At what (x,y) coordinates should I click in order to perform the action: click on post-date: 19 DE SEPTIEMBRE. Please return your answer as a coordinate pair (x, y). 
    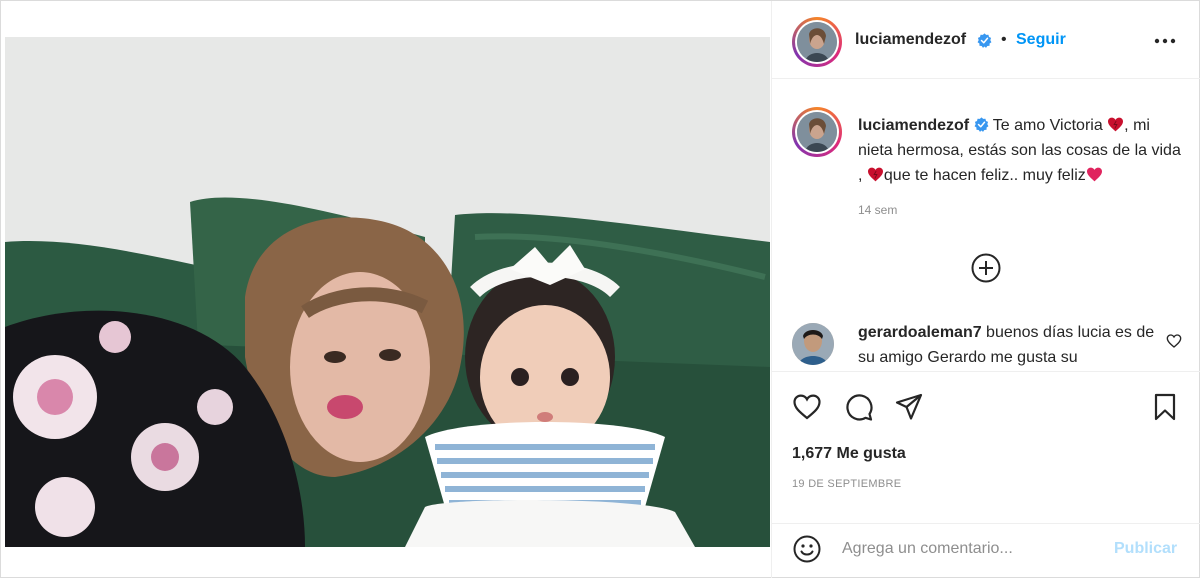
    Looking at the image, I should click on (846, 484).